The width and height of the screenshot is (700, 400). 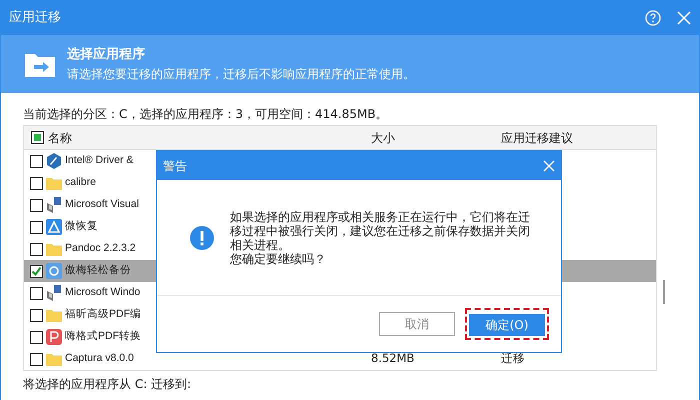 What do you see at coordinates (393, 359) in the screenshot?
I see `size-cell-text: 8.52MB` at bounding box center [393, 359].